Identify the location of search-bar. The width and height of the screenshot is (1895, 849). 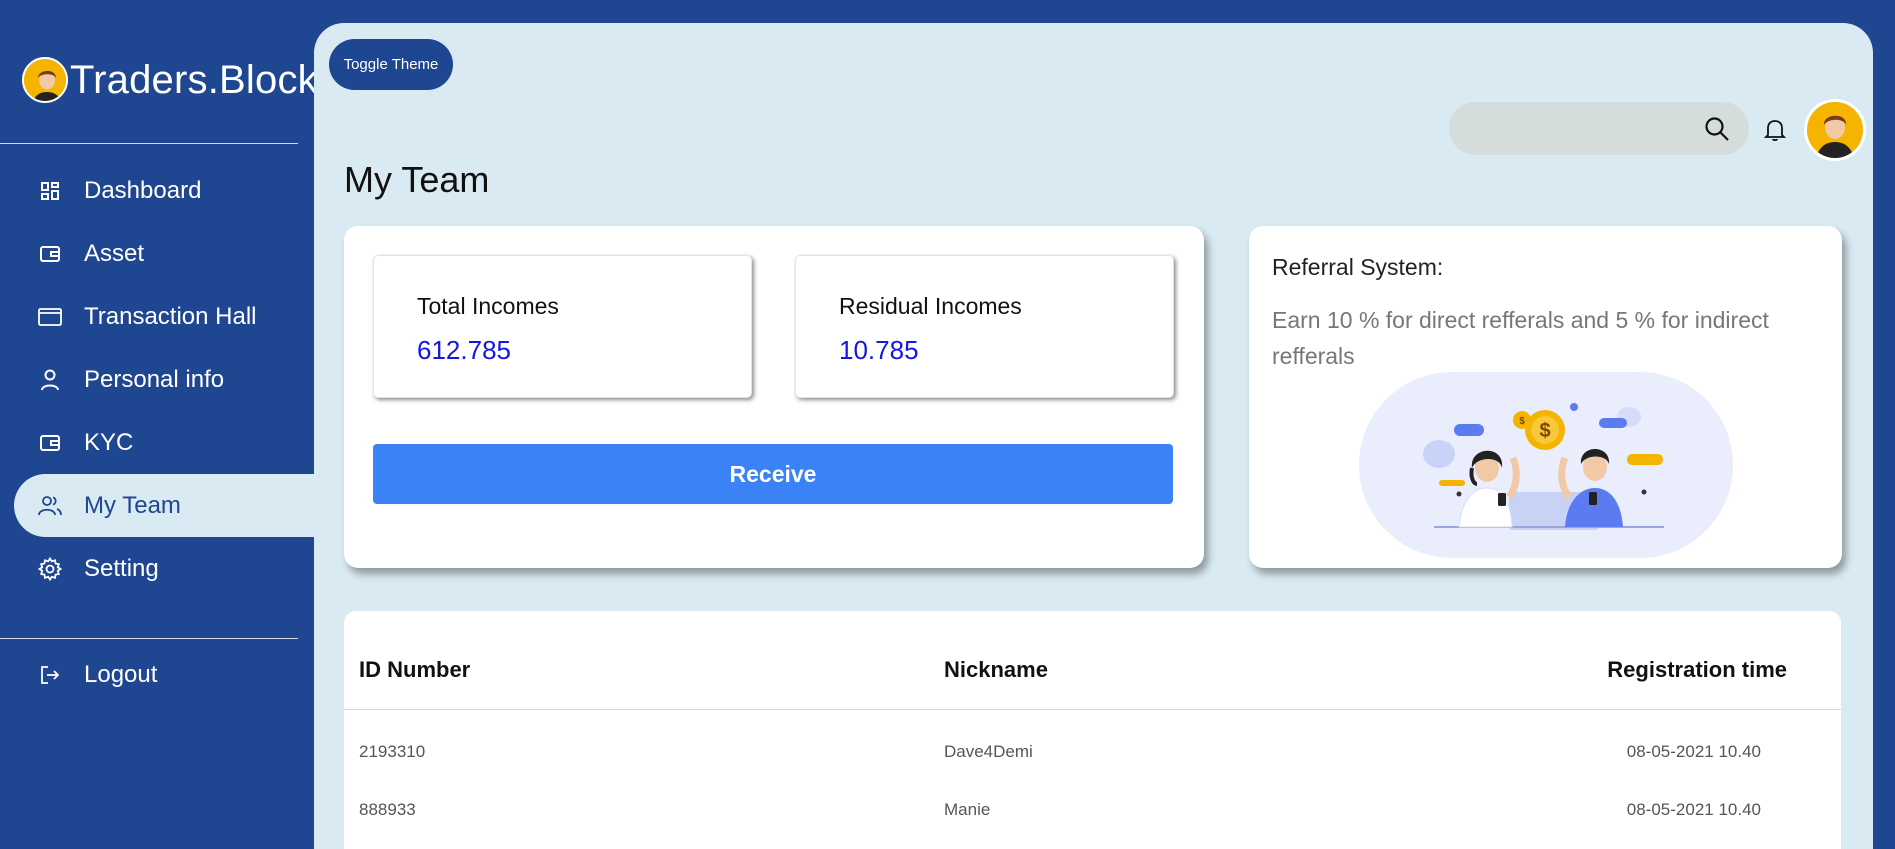
(1599, 128).